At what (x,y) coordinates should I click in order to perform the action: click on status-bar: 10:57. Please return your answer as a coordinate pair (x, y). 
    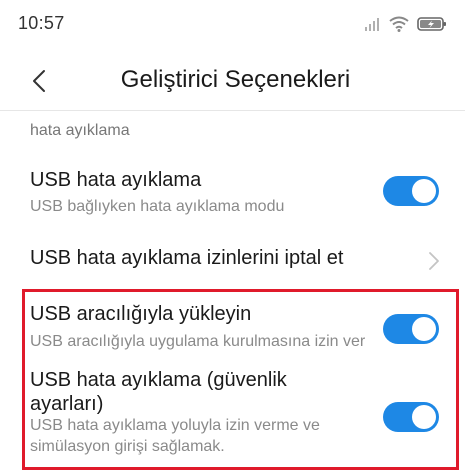
    Looking at the image, I should click on (232, 25).